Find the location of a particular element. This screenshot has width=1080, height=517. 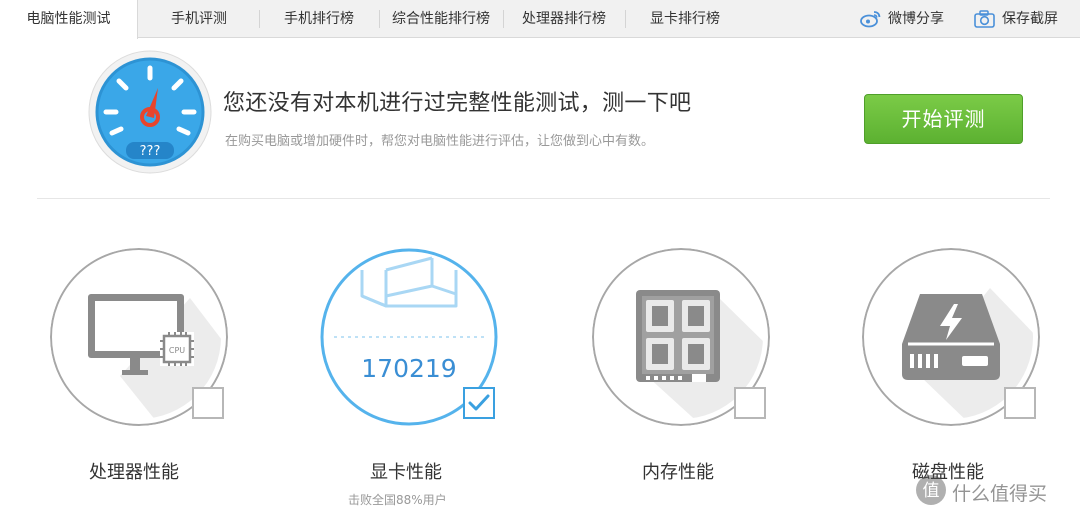

save-screenshot-label: 保存截屏 is located at coordinates (1030, 19).